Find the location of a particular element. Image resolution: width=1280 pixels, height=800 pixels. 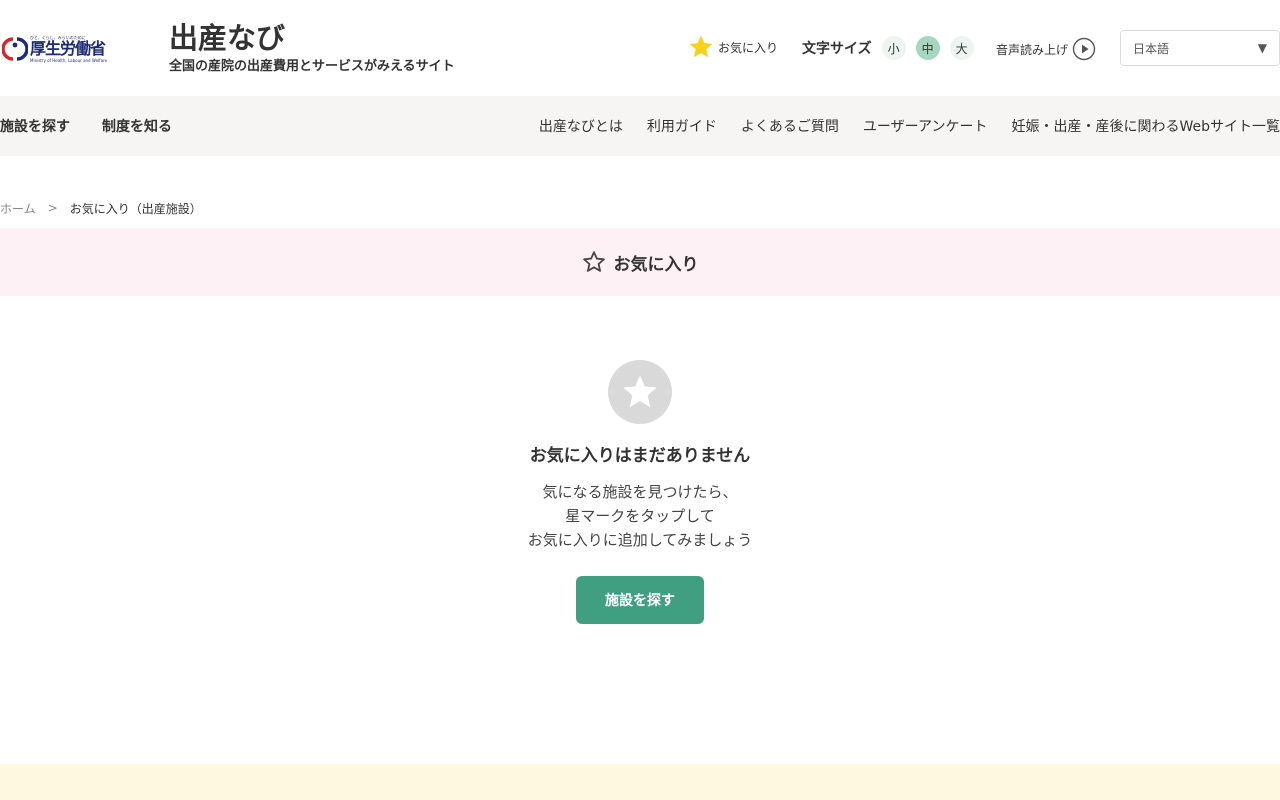

header-favorites-label: お気に入り is located at coordinates (748, 47).